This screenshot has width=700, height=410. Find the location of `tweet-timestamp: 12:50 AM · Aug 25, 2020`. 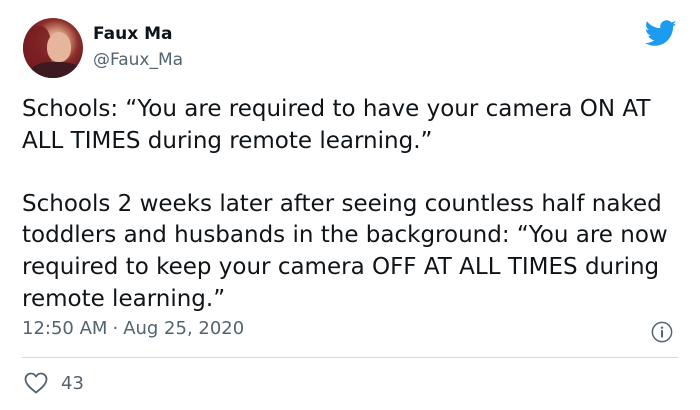

tweet-timestamp: 12:50 AM · Aug 25, 2020 is located at coordinates (133, 328).